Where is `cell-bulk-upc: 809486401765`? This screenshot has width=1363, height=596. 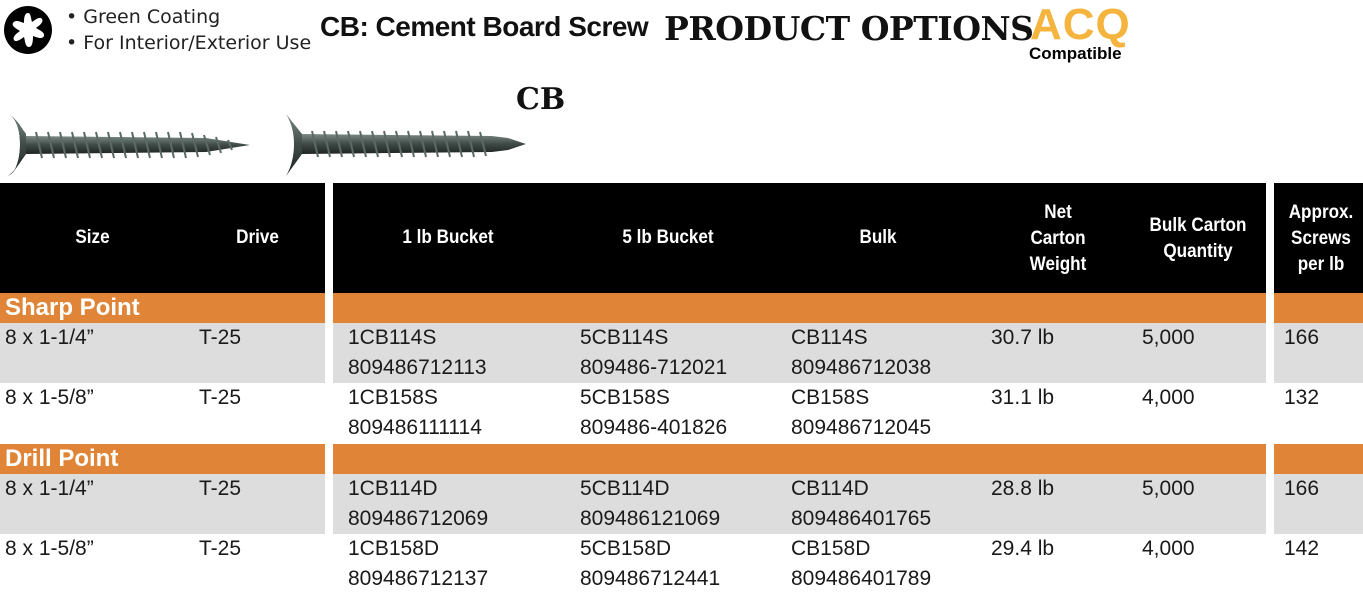
cell-bulk-upc: 809486401765 is located at coordinates (861, 518).